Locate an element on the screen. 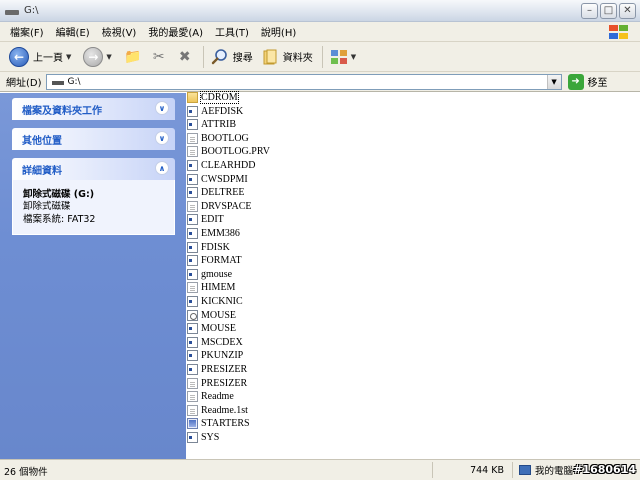 This screenshot has width=640, height=480. details-file-system: 檔案系統: FAT32 is located at coordinates (59, 219).